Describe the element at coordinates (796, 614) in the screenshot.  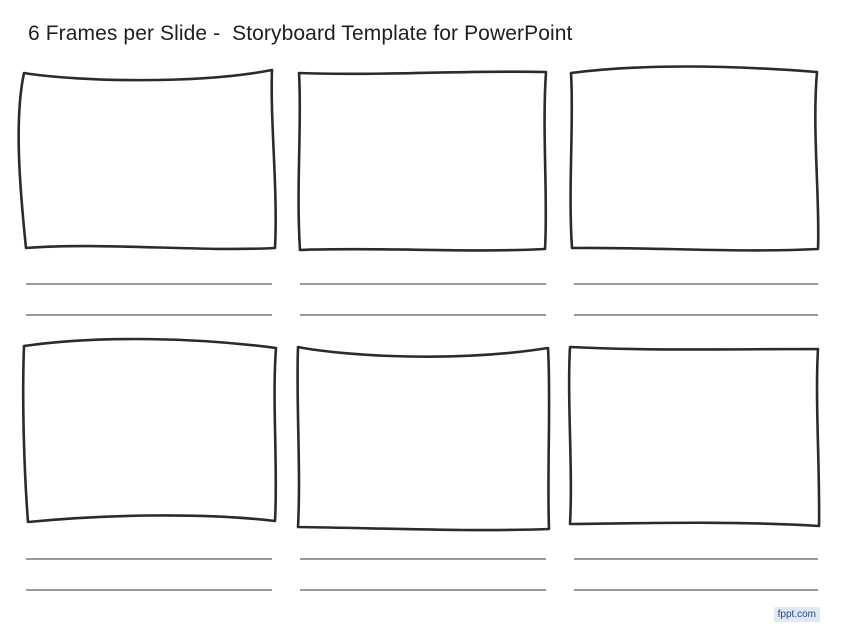
I see `watermark-logo: fppt.com` at that location.